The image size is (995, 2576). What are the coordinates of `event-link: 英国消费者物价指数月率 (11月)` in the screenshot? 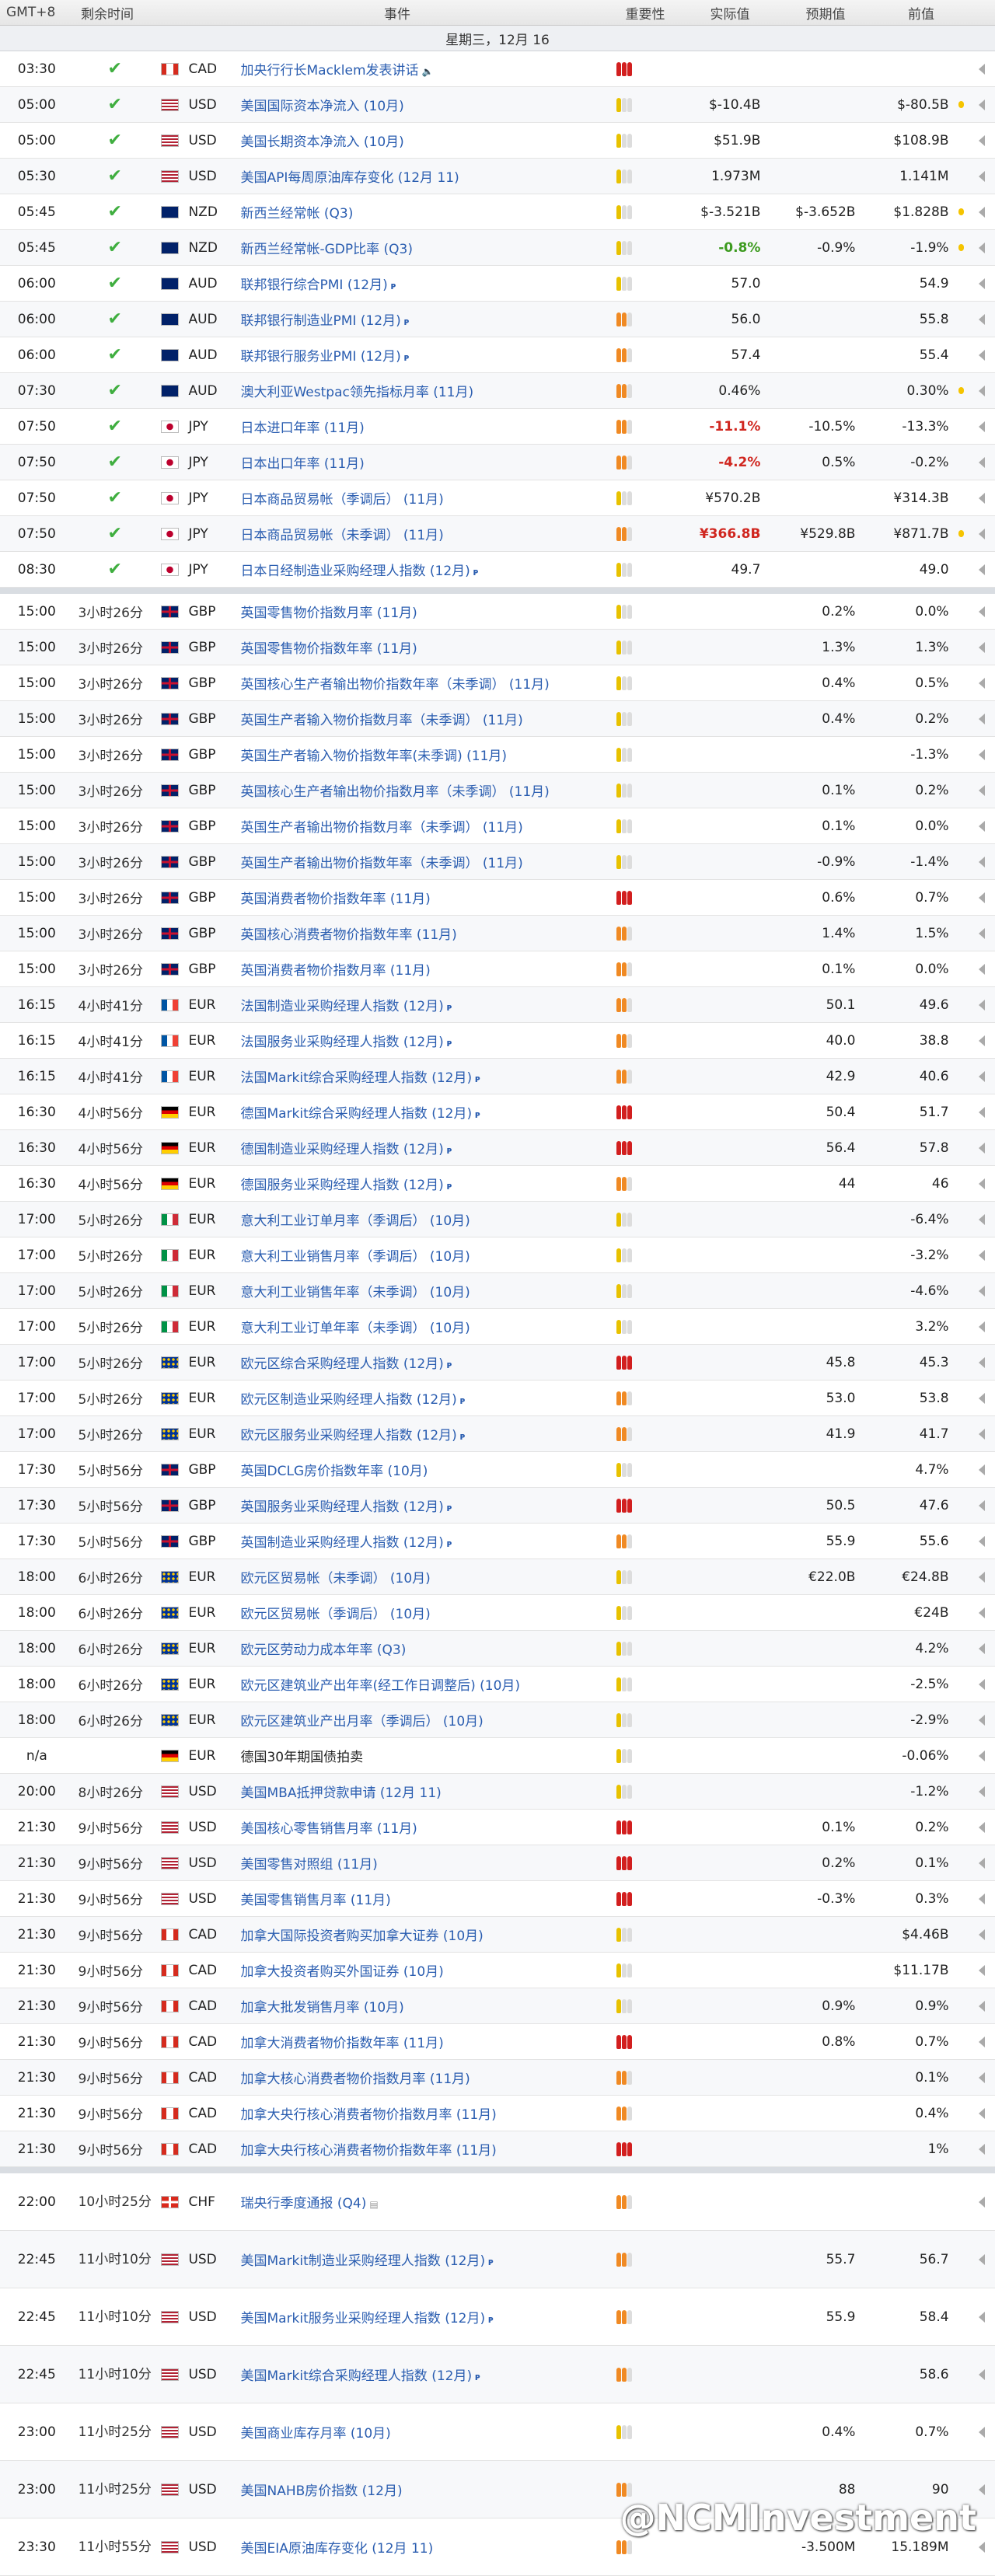 It's located at (335, 971).